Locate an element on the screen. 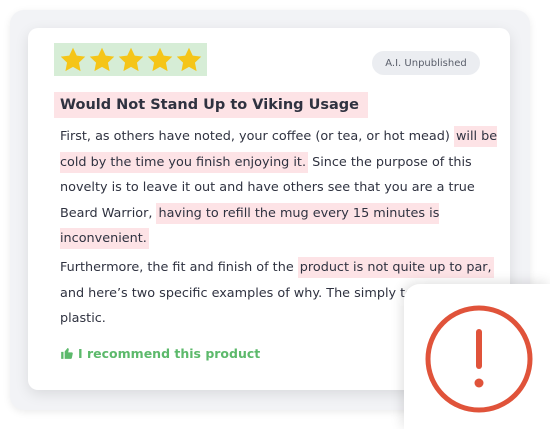 The width and height of the screenshot is (550, 429). exclamation-circle-icon is located at coordinates (479, 359).